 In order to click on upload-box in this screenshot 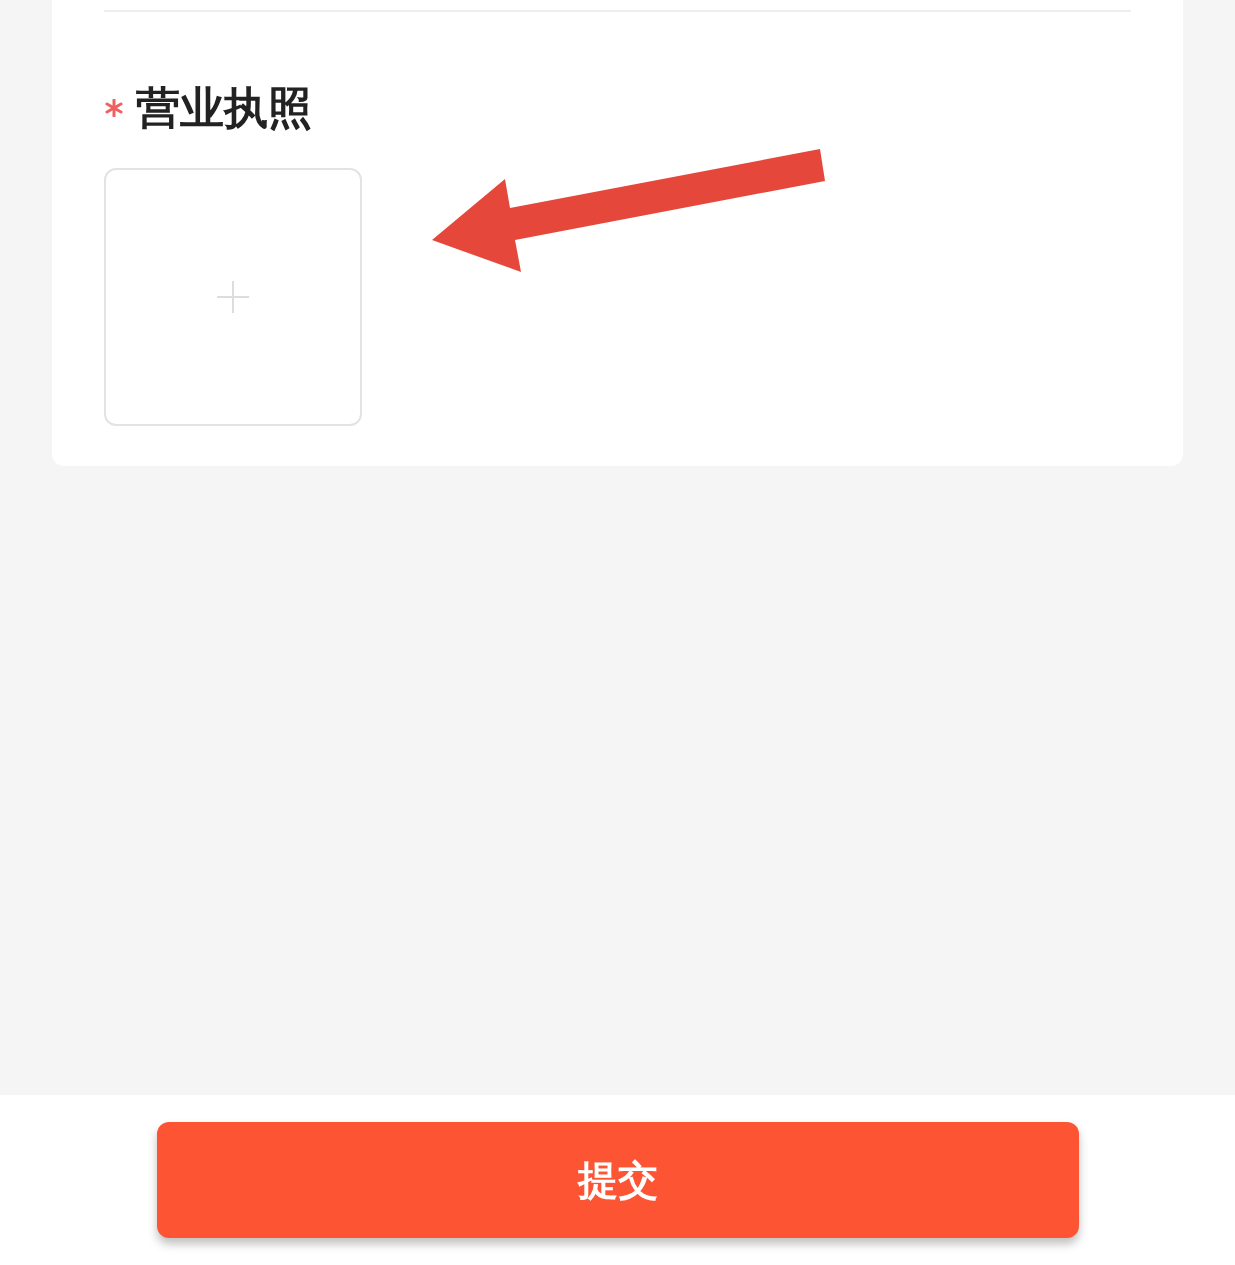, I will do `click(233, 297)`.